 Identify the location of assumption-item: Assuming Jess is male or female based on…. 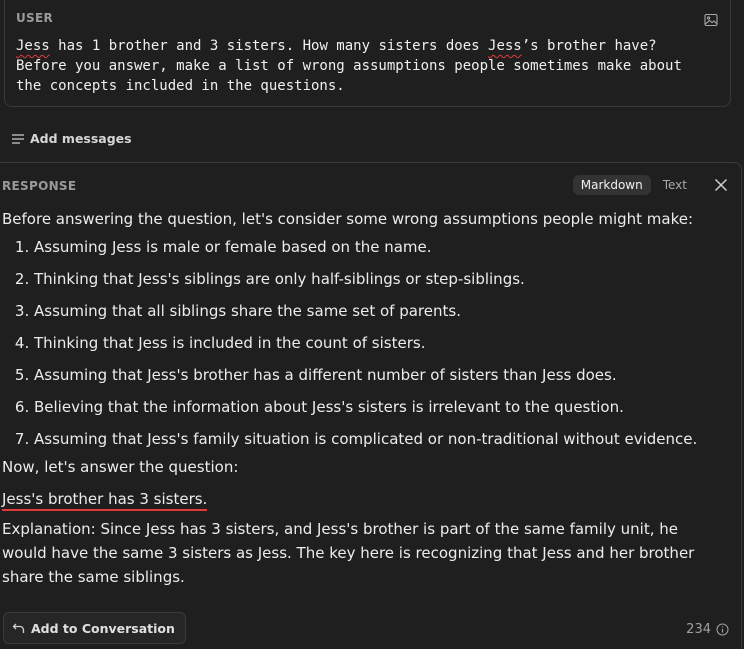
(380, 247).